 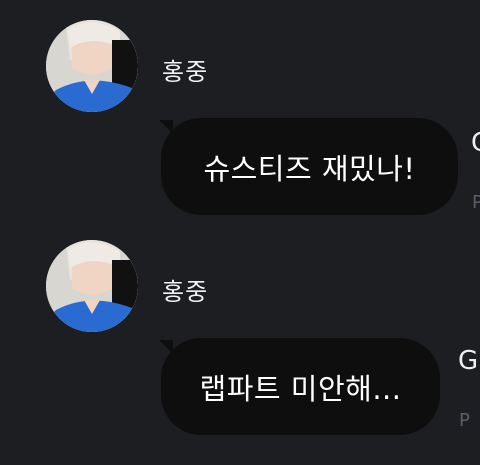 I want to click on message-text: 슈스티즈 재밌나!, so click(x=309, y=168).